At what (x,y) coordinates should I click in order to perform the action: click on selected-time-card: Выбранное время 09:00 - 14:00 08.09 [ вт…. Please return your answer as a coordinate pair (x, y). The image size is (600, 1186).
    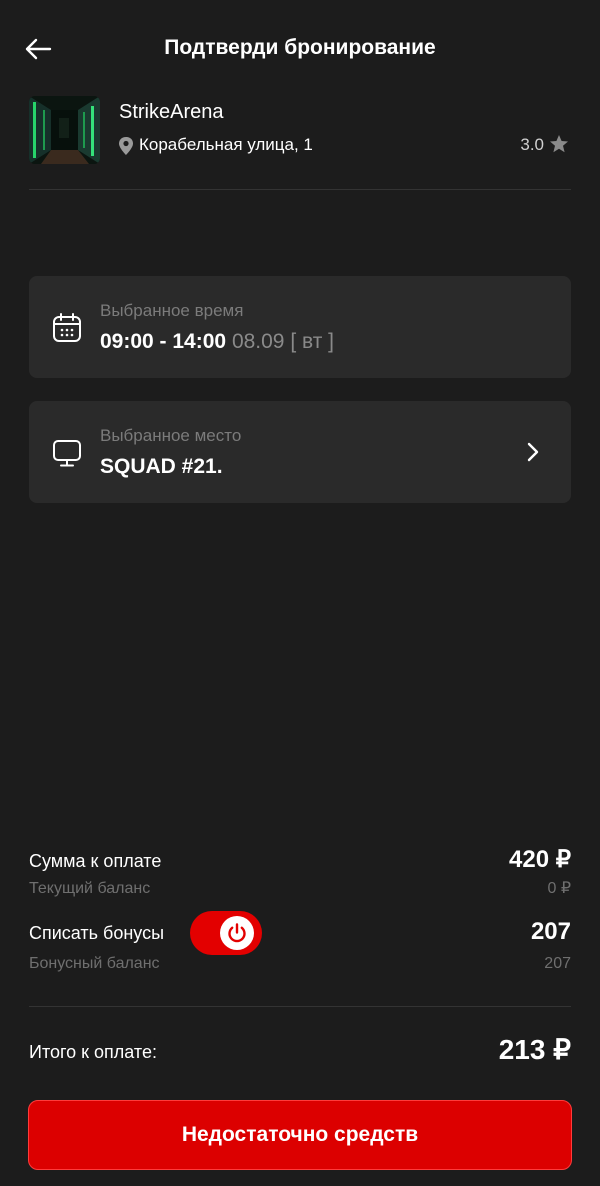
    Looking at the image, I should click on (300, 327).